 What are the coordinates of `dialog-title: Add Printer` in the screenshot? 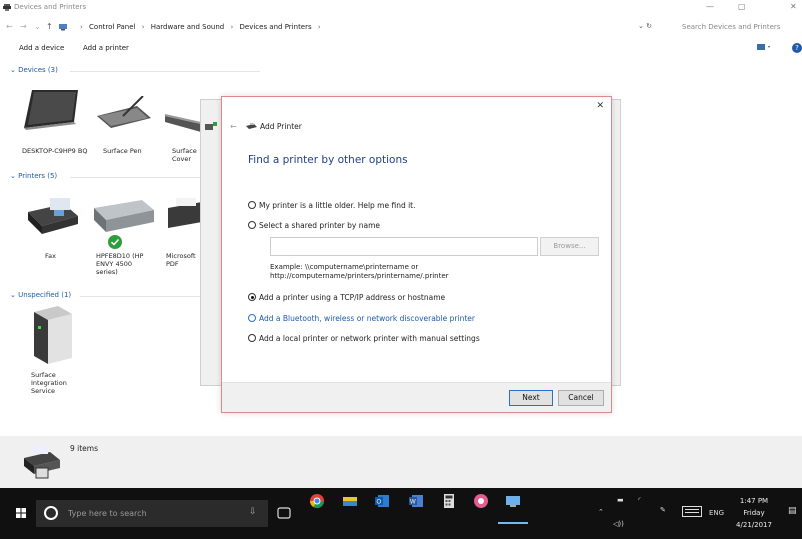 It's located at (281, 126).